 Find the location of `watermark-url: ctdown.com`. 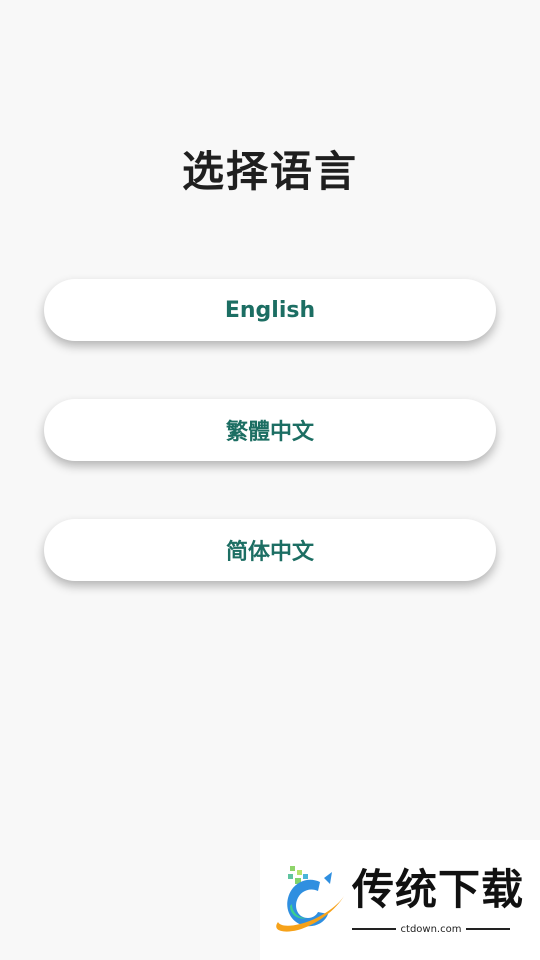

watermark-url: ctdown.com is located at coordinates (431, 929).